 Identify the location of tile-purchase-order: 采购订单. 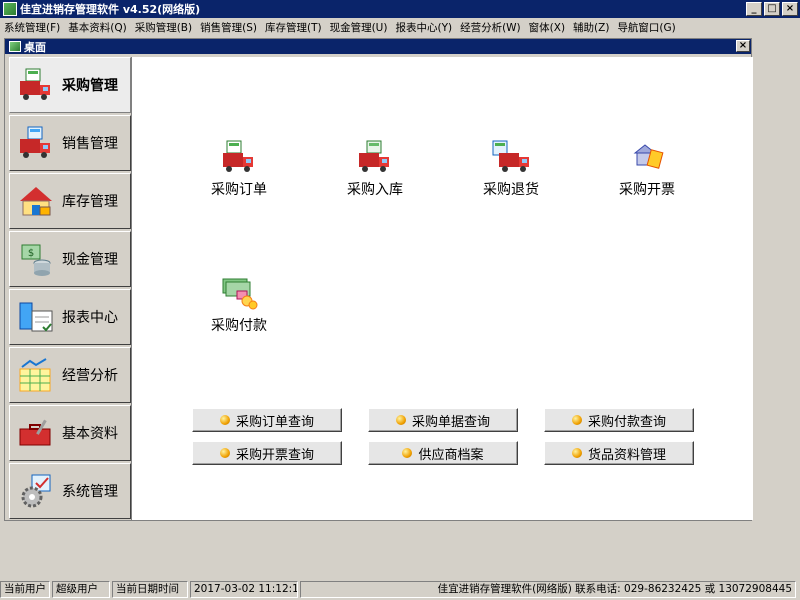
(239, 169).